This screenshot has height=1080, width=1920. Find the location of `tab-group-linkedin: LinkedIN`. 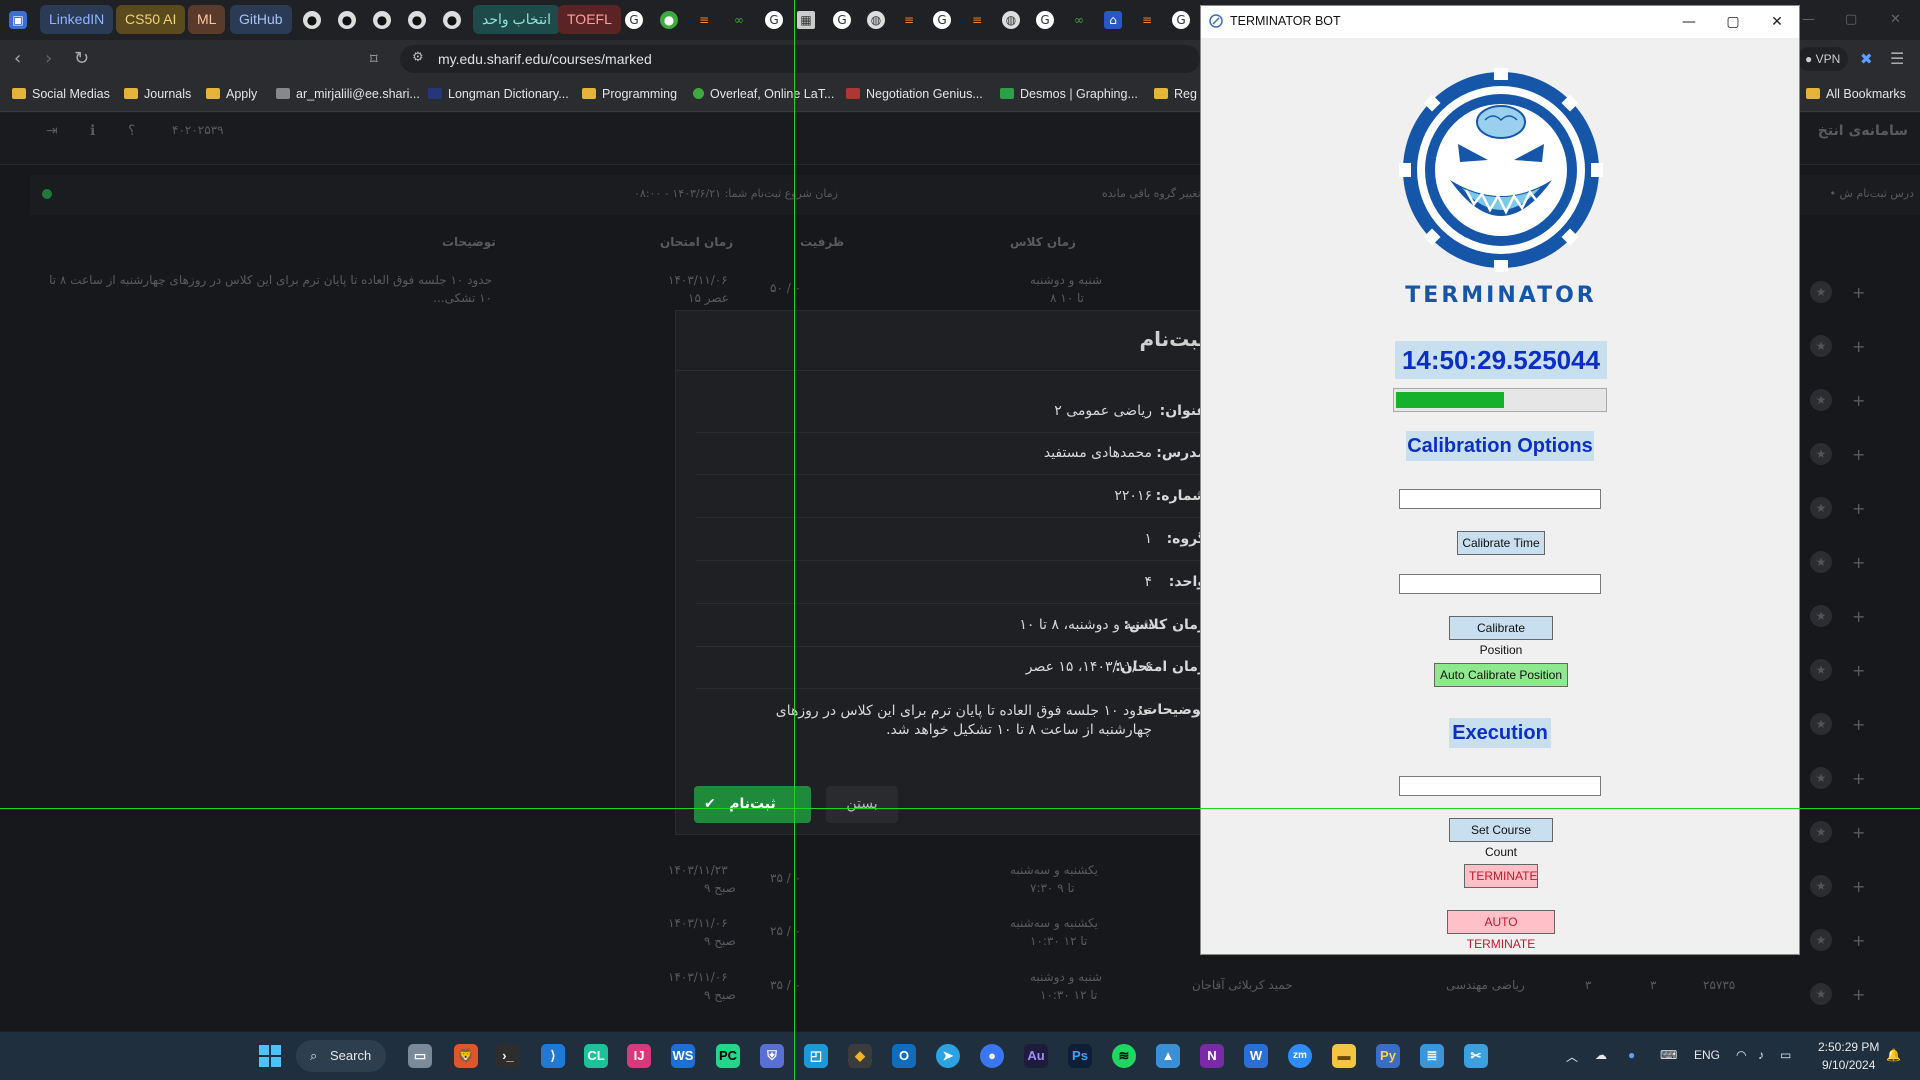

tab-group-linkedin: LinkedIN is located at coordinates (77, 19).